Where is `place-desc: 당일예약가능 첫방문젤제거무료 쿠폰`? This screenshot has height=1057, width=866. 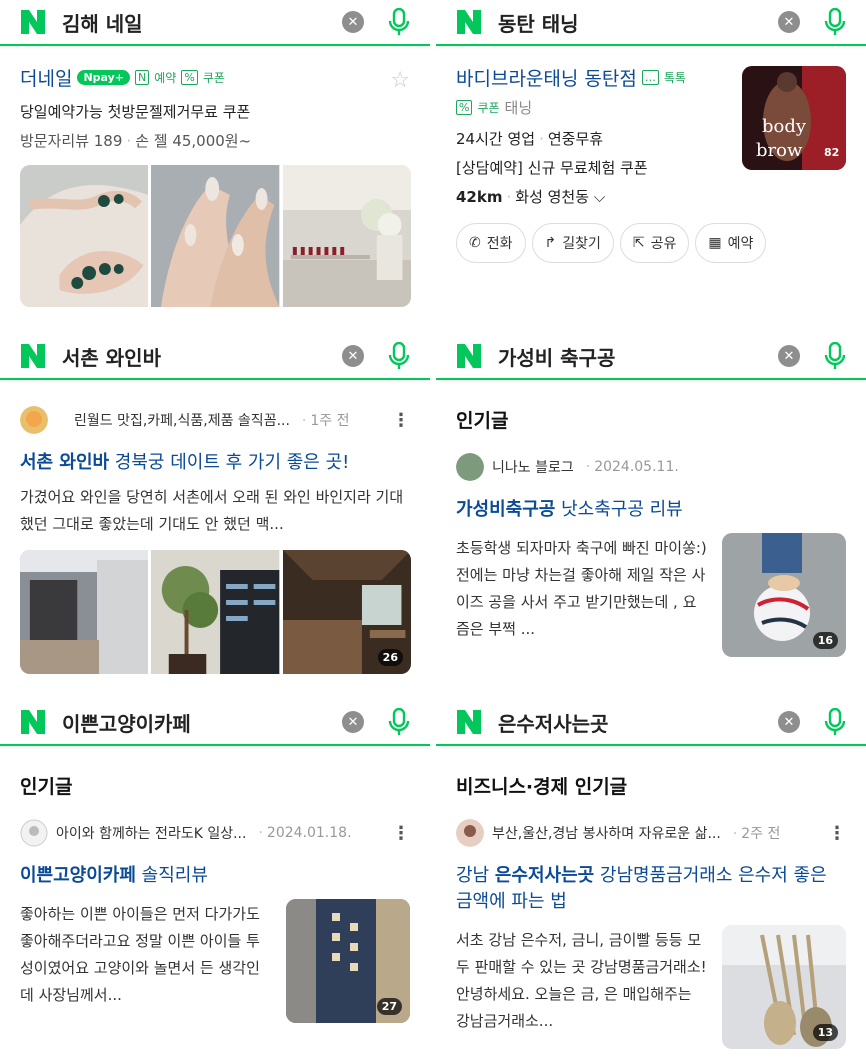
place-desc: 당일예약가능 첫방문젤제거무료 쿠폰 is located at coordinates (135, 112).